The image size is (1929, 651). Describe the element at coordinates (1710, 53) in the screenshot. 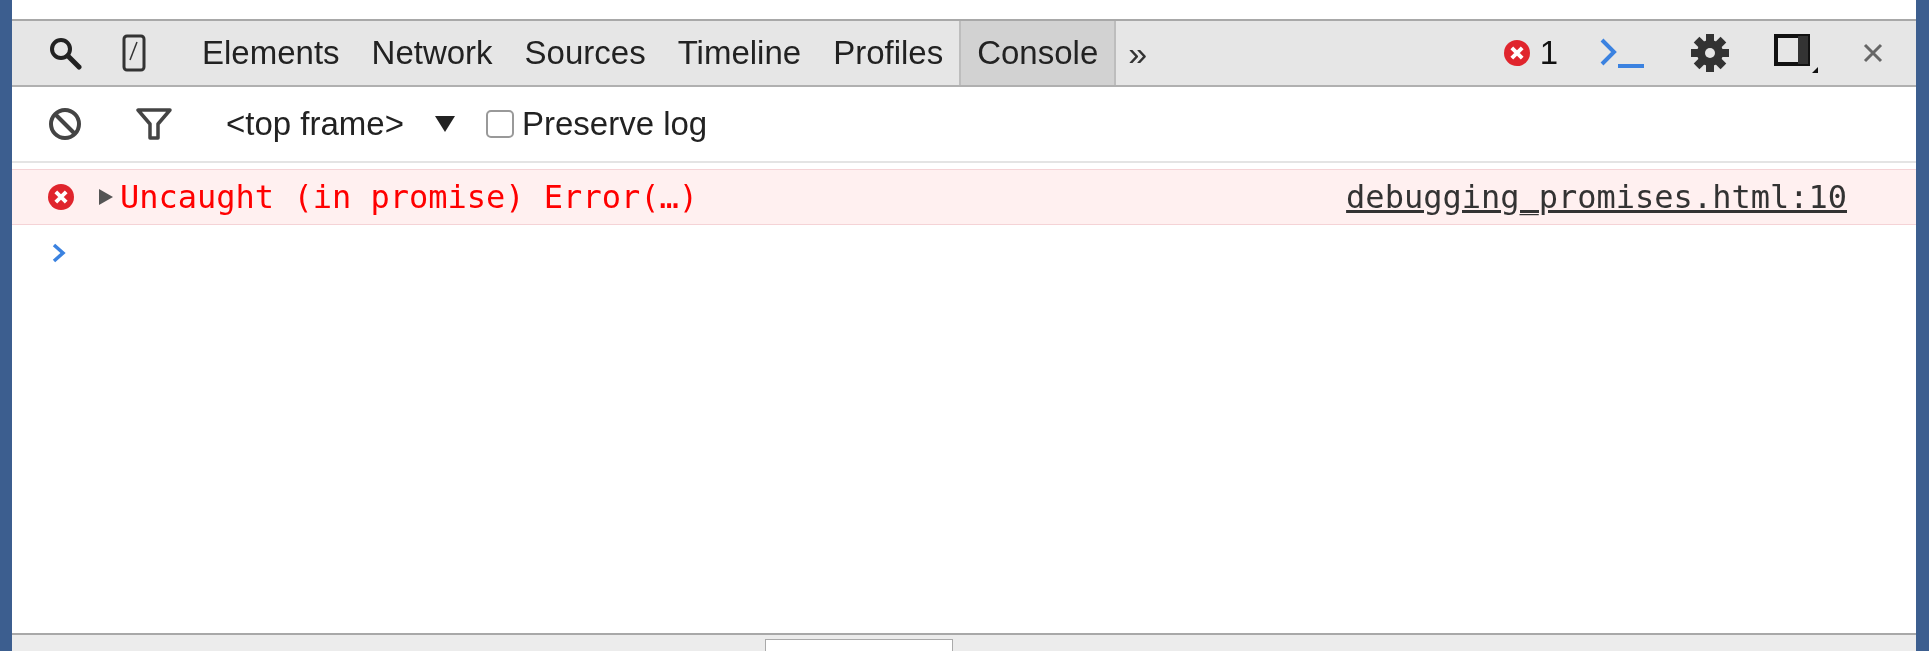

I see `settings-icon` at that location.